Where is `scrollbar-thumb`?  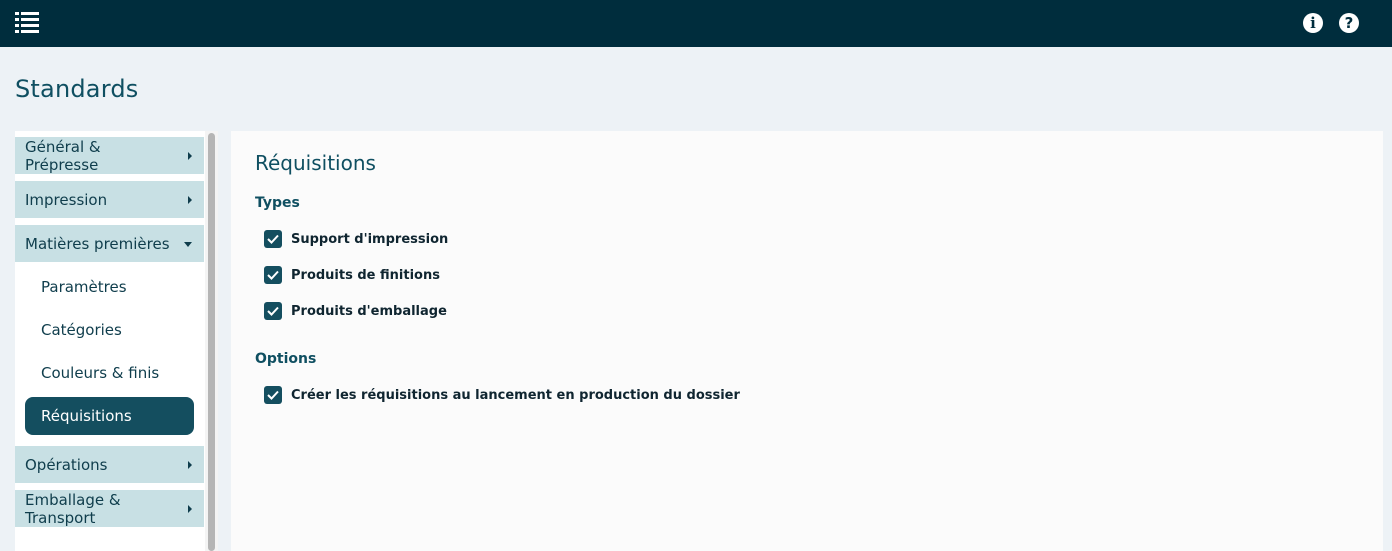 scrollbar-thumb is located at coordinates (211, 342).